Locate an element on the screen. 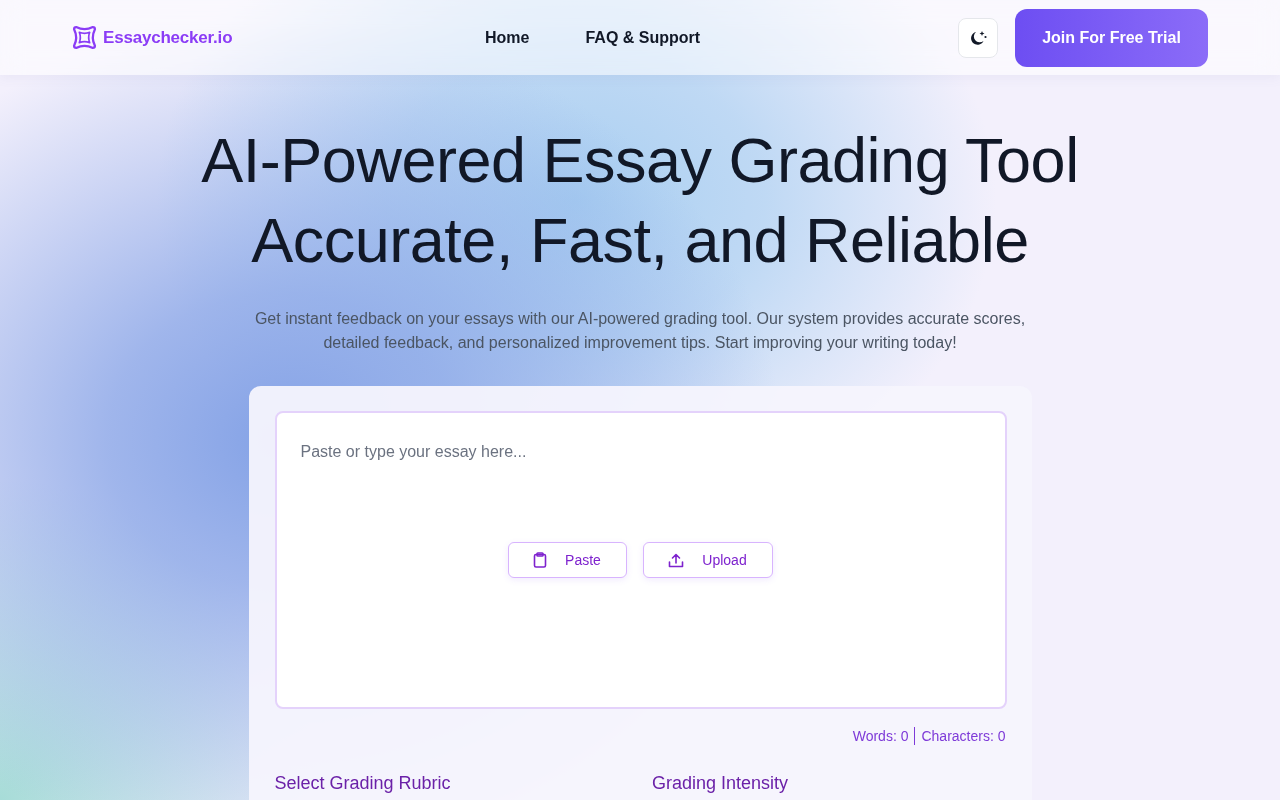 The width and height of the screenshot is (1280, 800). word-count: Words: 0 is located at coordinates (880, 736).